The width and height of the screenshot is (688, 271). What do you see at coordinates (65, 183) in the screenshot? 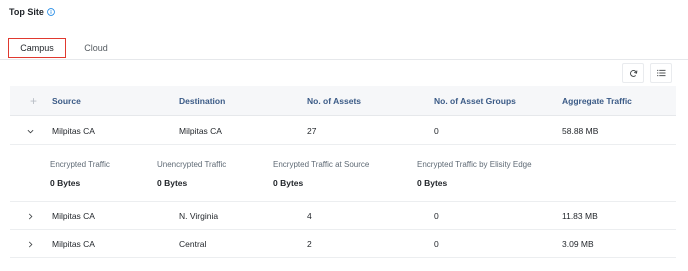
I see `detail-value-encrypted: 0 Bytes` at bounding box center [65, 183].